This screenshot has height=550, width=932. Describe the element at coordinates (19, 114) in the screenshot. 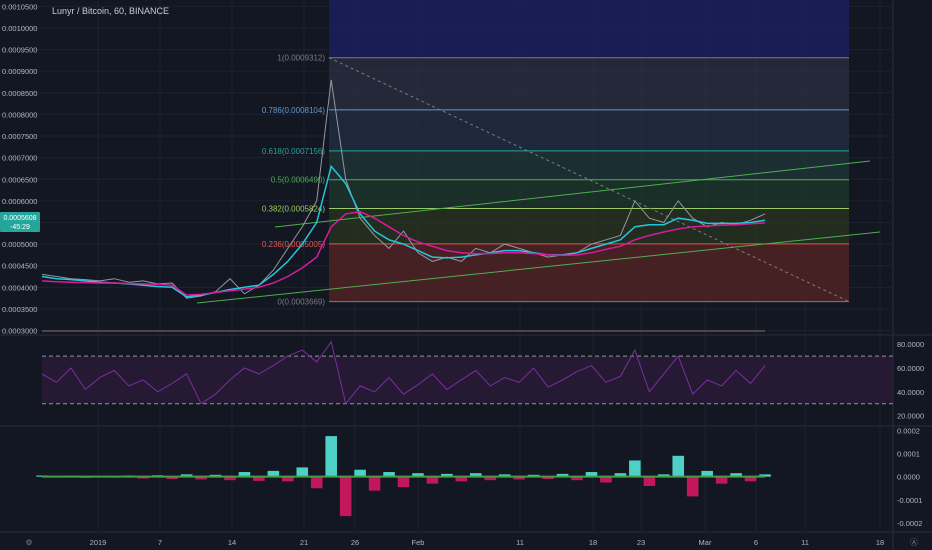

I see `price-tick-label: 0.0008000` at that location.